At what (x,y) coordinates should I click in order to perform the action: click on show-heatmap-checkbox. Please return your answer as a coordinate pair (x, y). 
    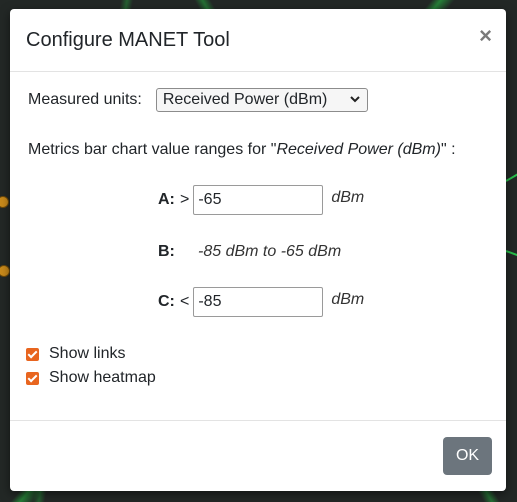
    Looking at the image, I should click on (32, 378).